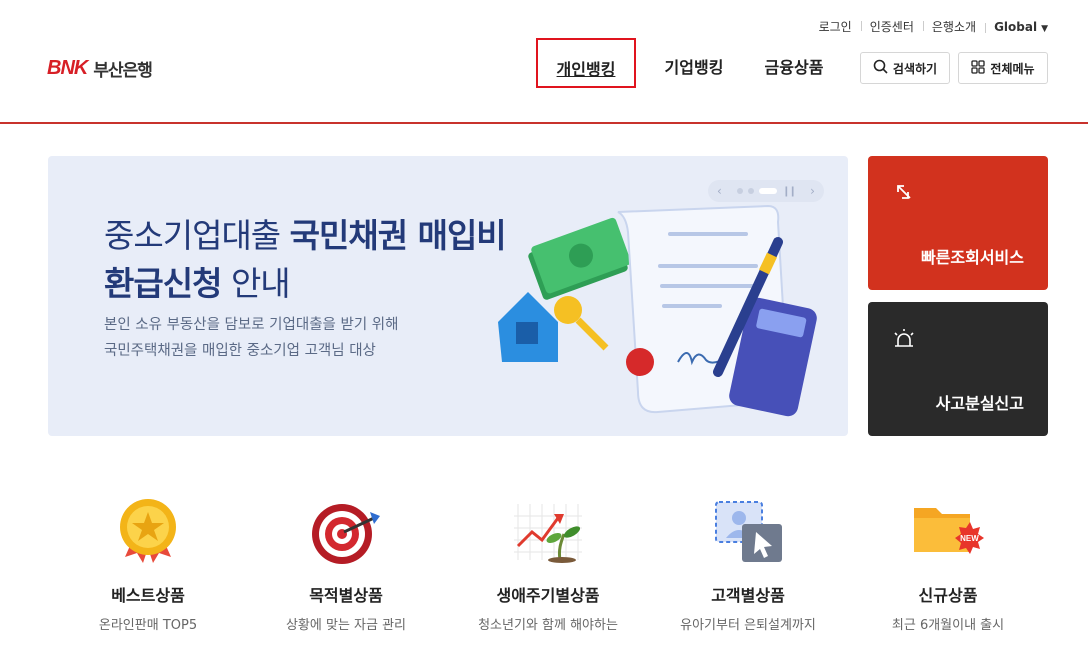 The height and width of the screenshot is (656, 1088). What do you see at coordinates (586, 69) in the screenshot?
I see `nav-personal-label: 개인뱅킹` at bounding box center [586, 69].